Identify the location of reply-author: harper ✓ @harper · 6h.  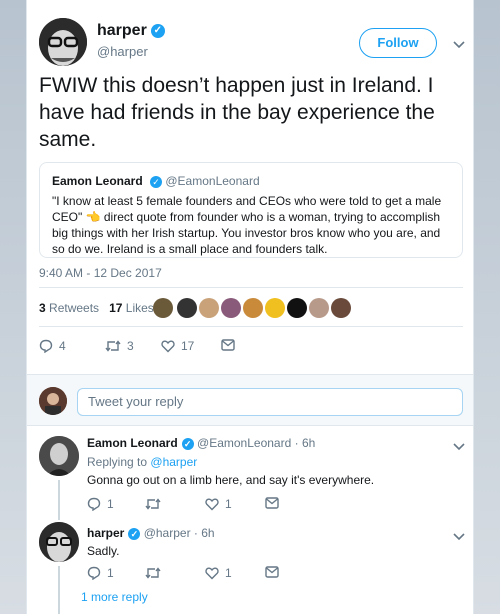
(151, 533).